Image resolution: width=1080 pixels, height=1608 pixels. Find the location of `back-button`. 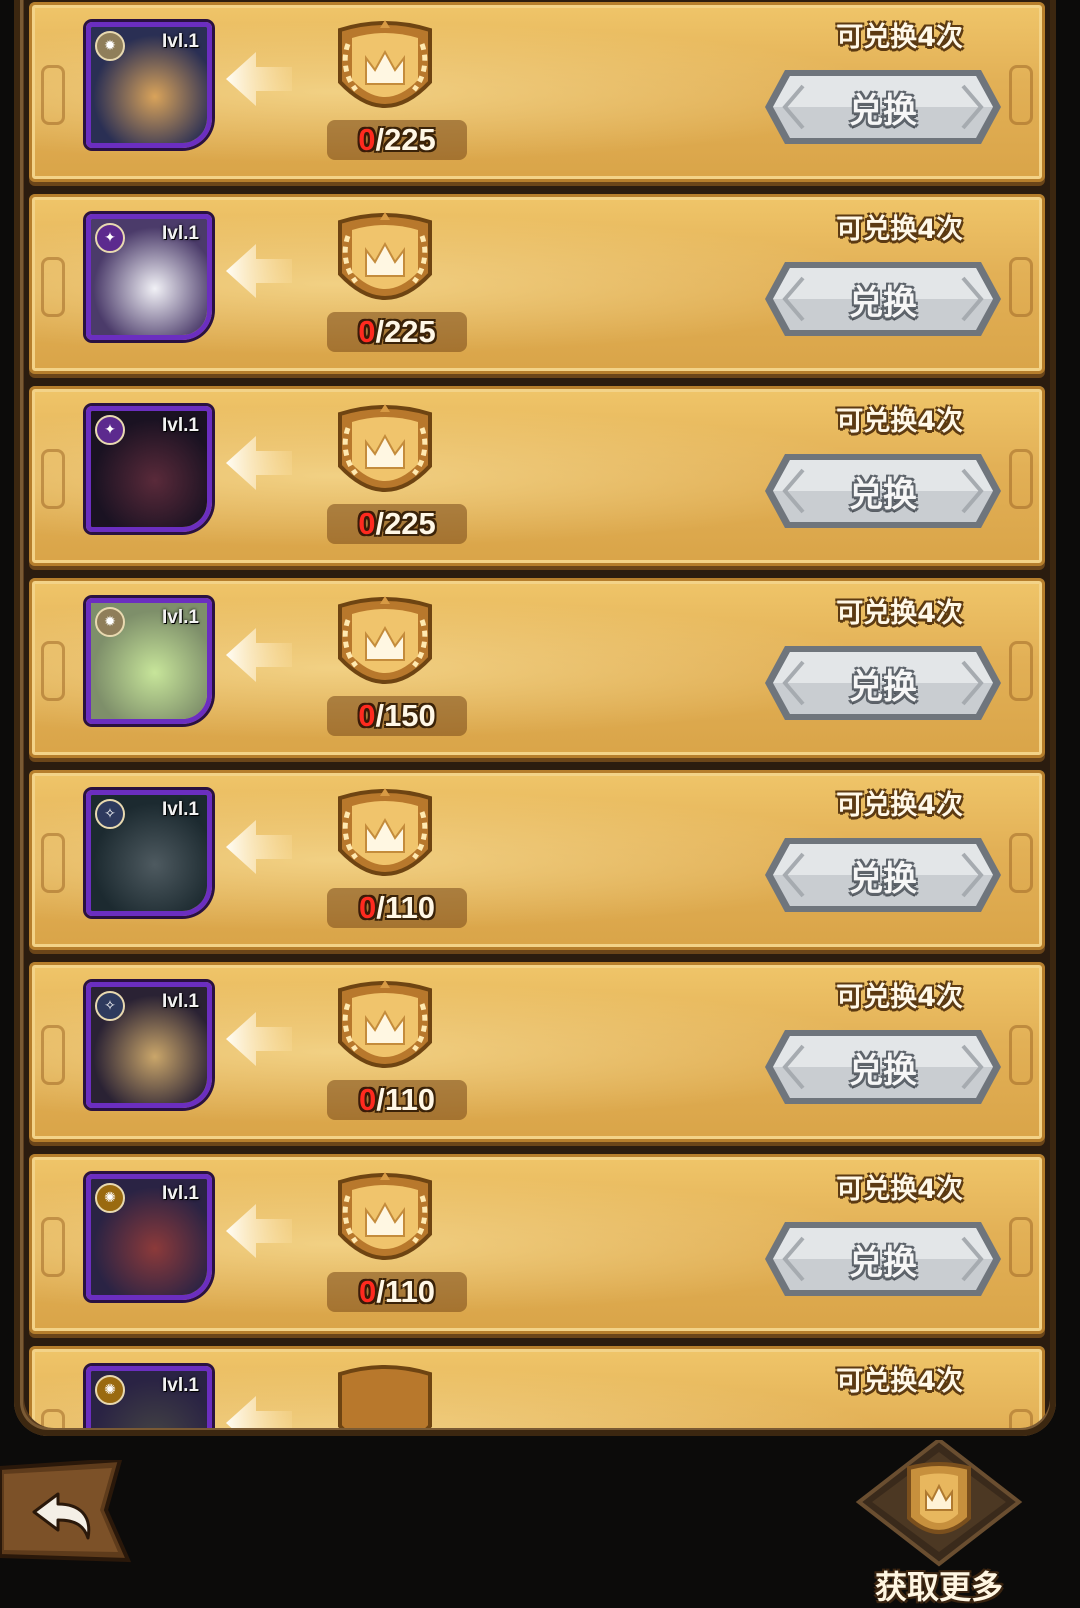

back-button is located at coordinates (67, 1511).